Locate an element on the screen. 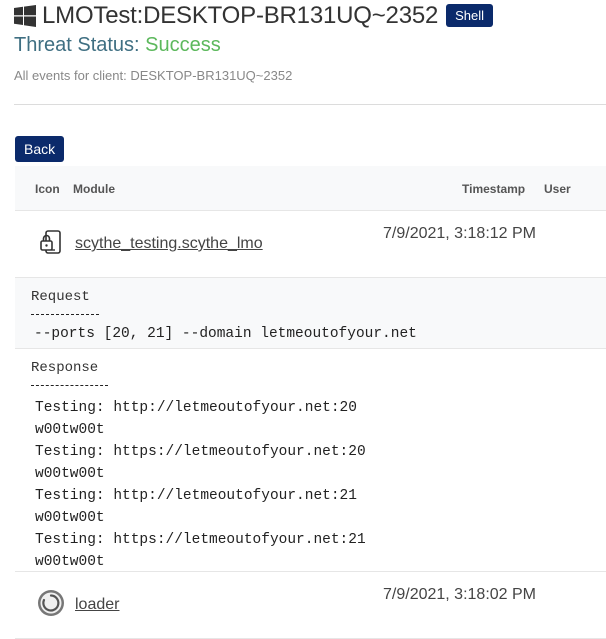 Image resolution: width=606 pixels, height=639 pixels. loader-circle-icon is located at coordinates (51, 603).